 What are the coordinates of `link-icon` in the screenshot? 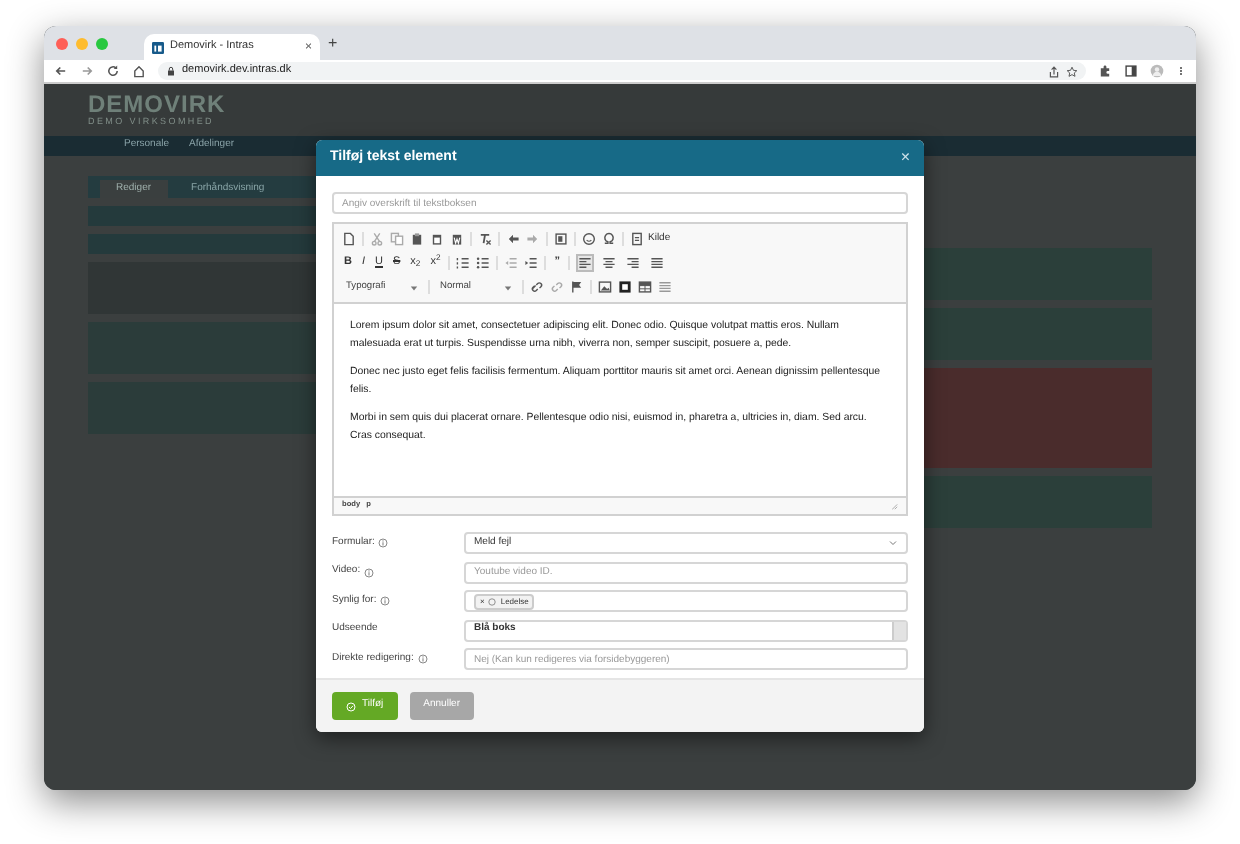 It's located at (537, 287).